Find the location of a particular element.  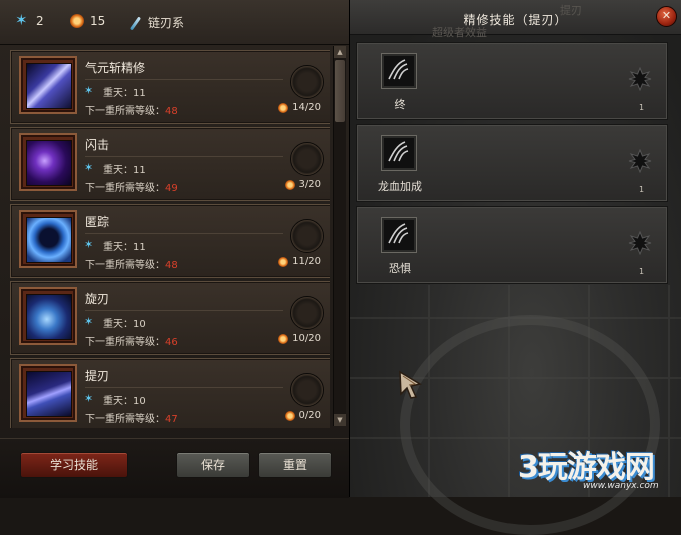

skill-name: 旋刃 is located at coordinates (97, 299).